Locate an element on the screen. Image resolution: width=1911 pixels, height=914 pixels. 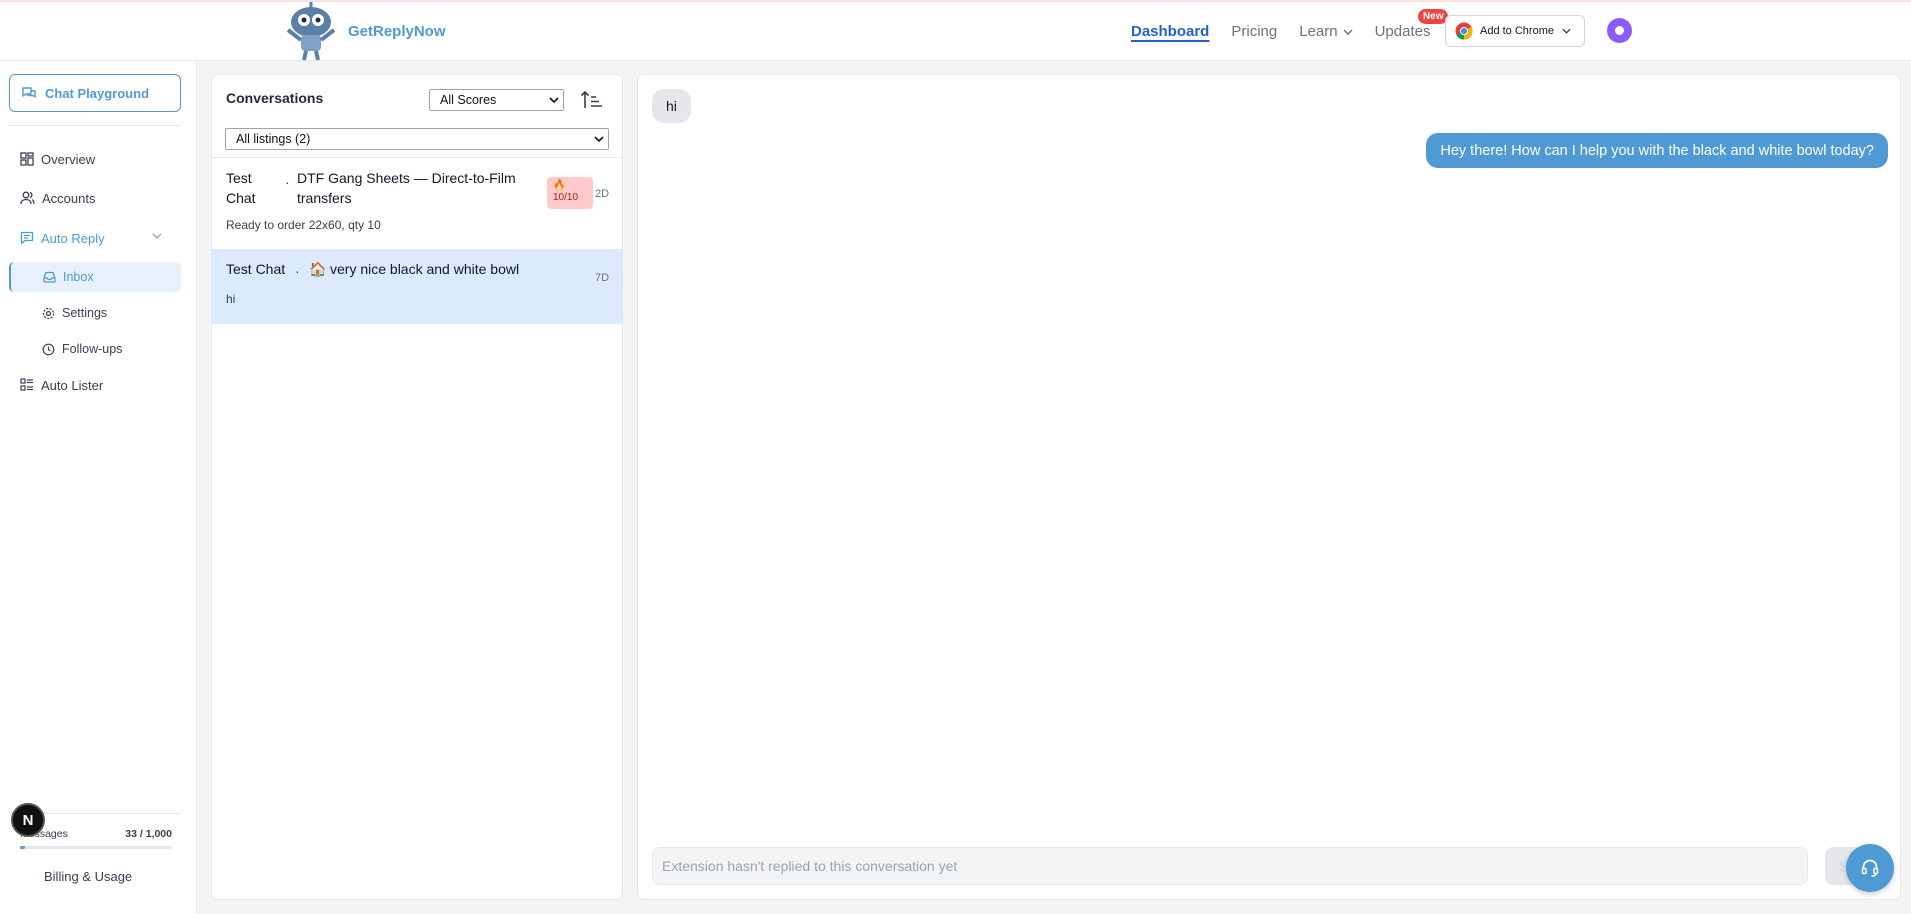
nav-updates: Updates New is located at coordinates (1411, 24).